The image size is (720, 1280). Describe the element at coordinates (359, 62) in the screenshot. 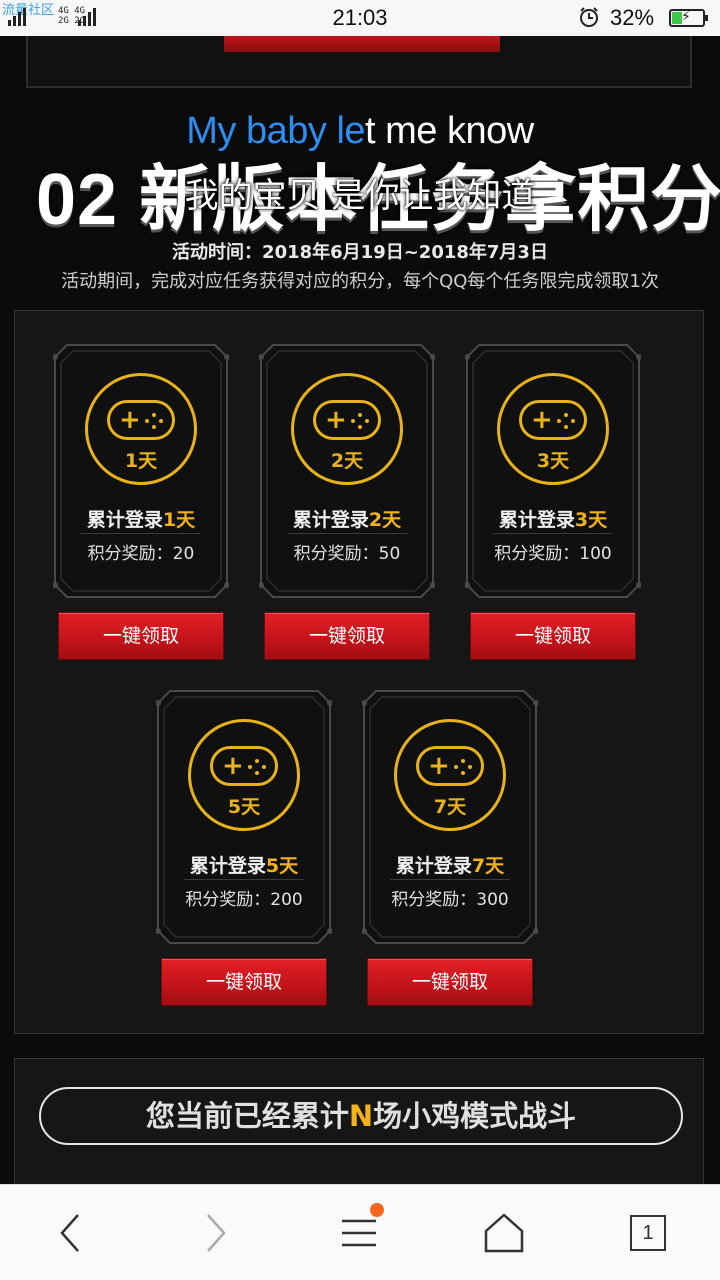

I see `previous-section-card` at that location.